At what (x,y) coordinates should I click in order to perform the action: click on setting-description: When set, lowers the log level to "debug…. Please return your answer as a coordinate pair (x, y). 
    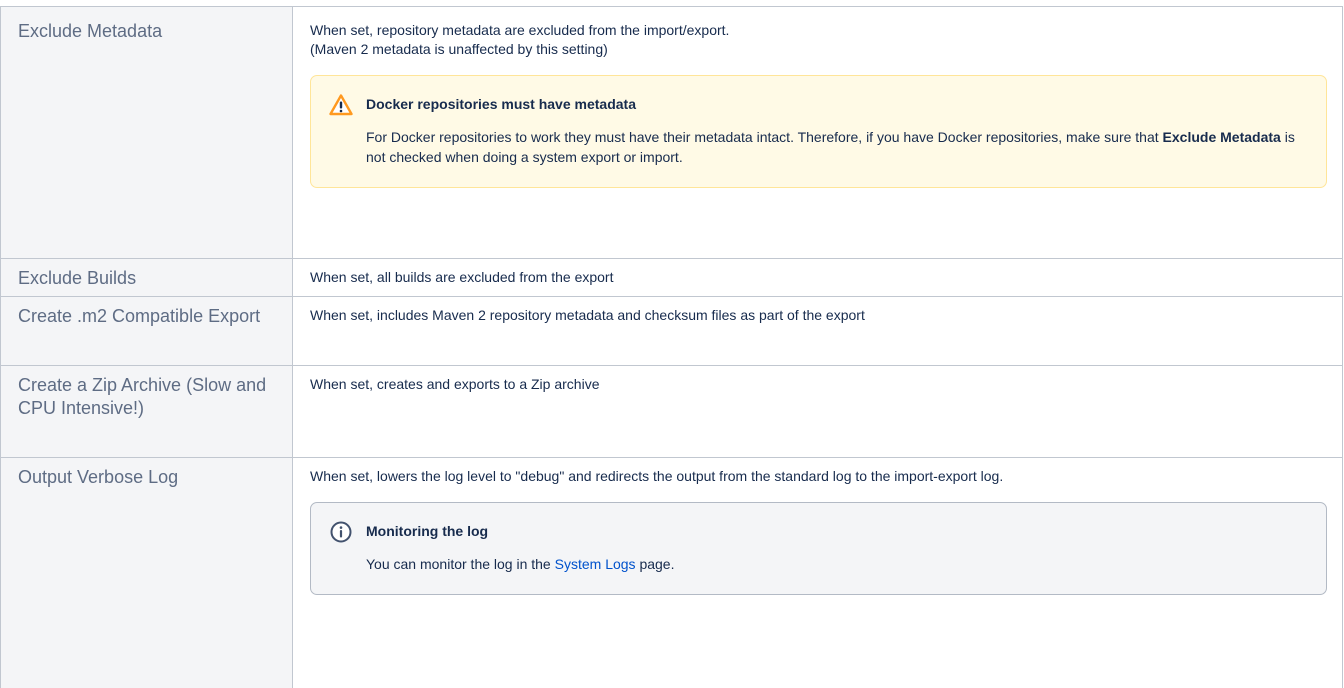
    Looking at the image, I should click on (657, 476).